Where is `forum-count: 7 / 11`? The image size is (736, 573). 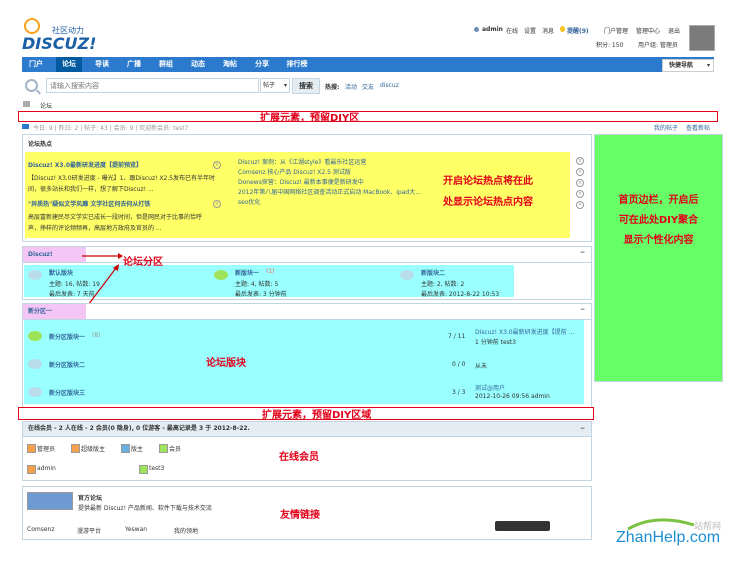 forum-count: 7 / 11 is located at coordinates (457, 336).